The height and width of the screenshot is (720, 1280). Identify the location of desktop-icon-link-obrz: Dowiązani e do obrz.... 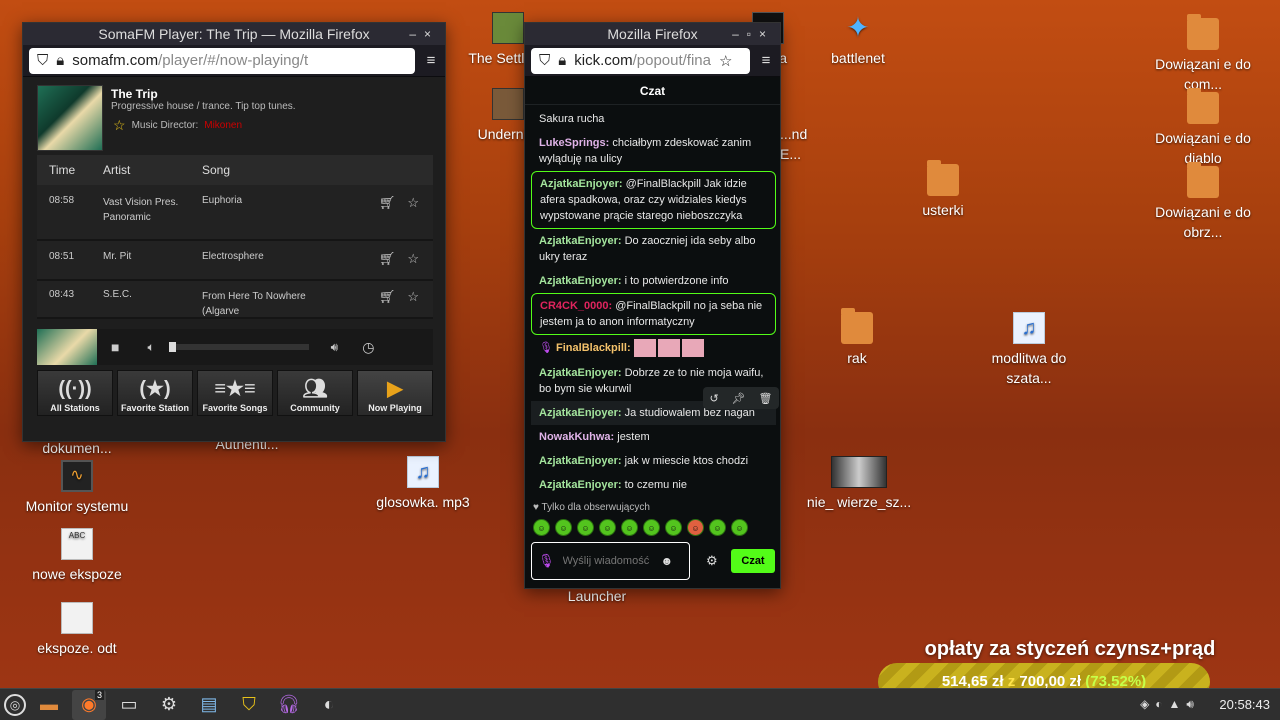
(1203, 202).